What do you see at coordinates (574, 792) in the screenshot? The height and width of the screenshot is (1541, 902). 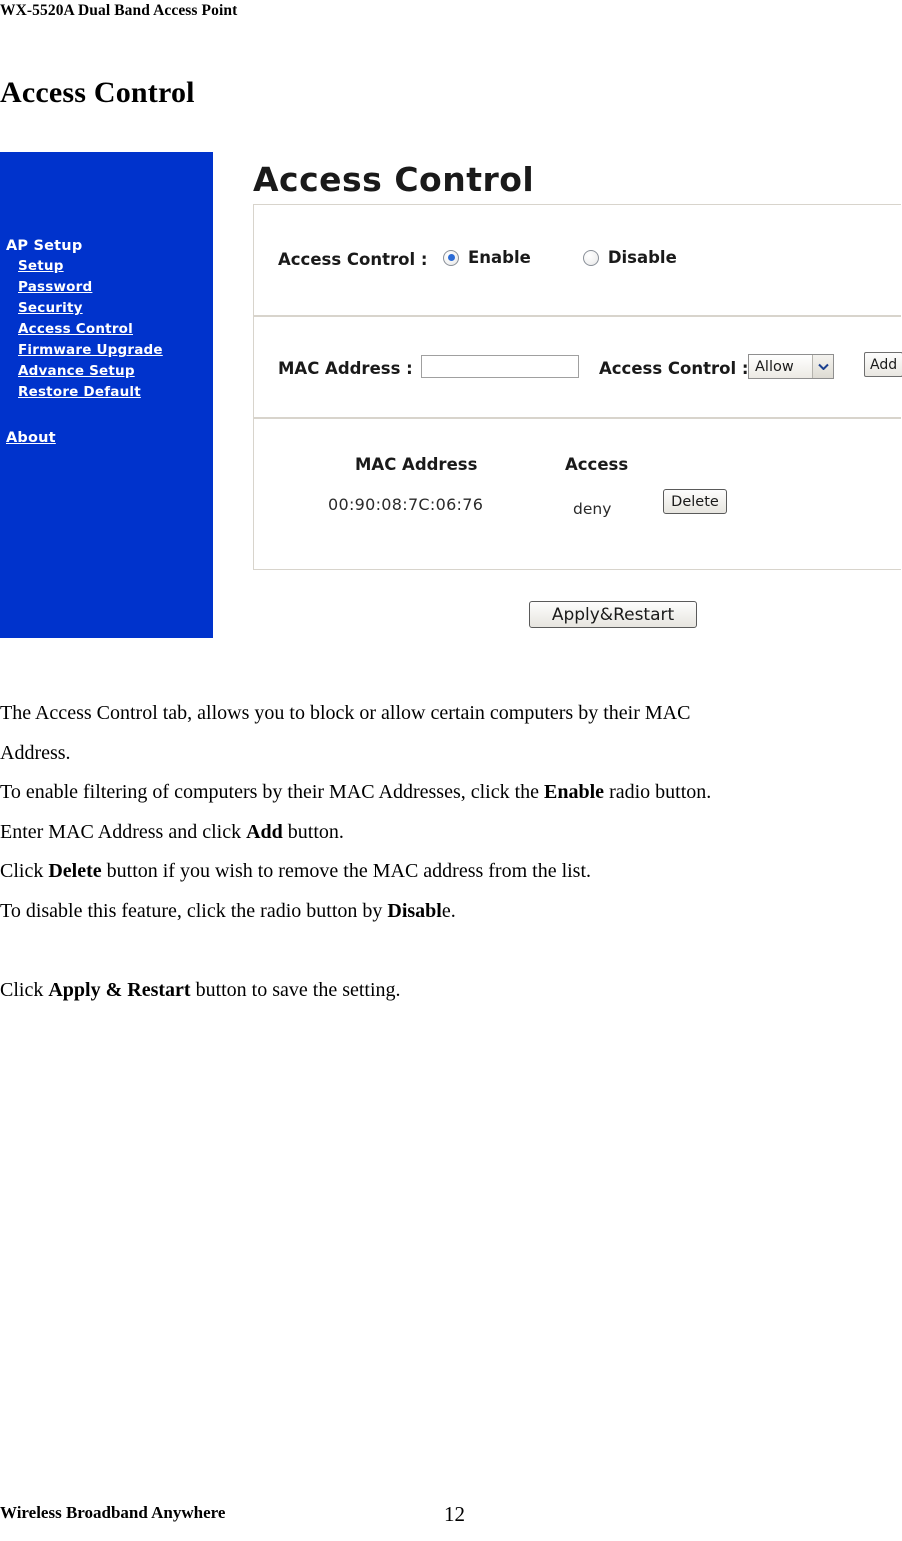 I see `body-line-3b: Enable` at bounding box center [574, 792].